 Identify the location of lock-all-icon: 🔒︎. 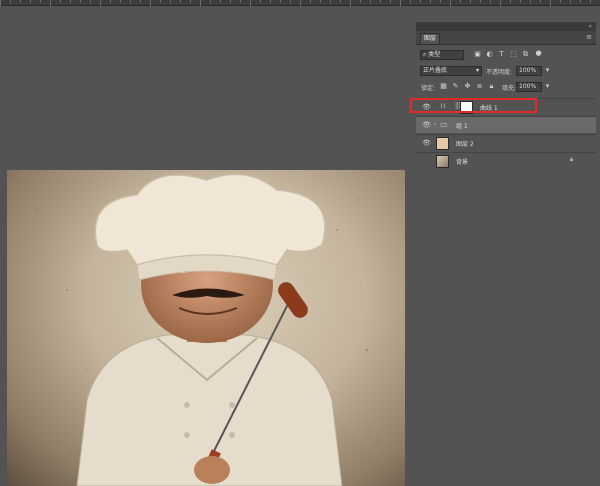
(491, 86).